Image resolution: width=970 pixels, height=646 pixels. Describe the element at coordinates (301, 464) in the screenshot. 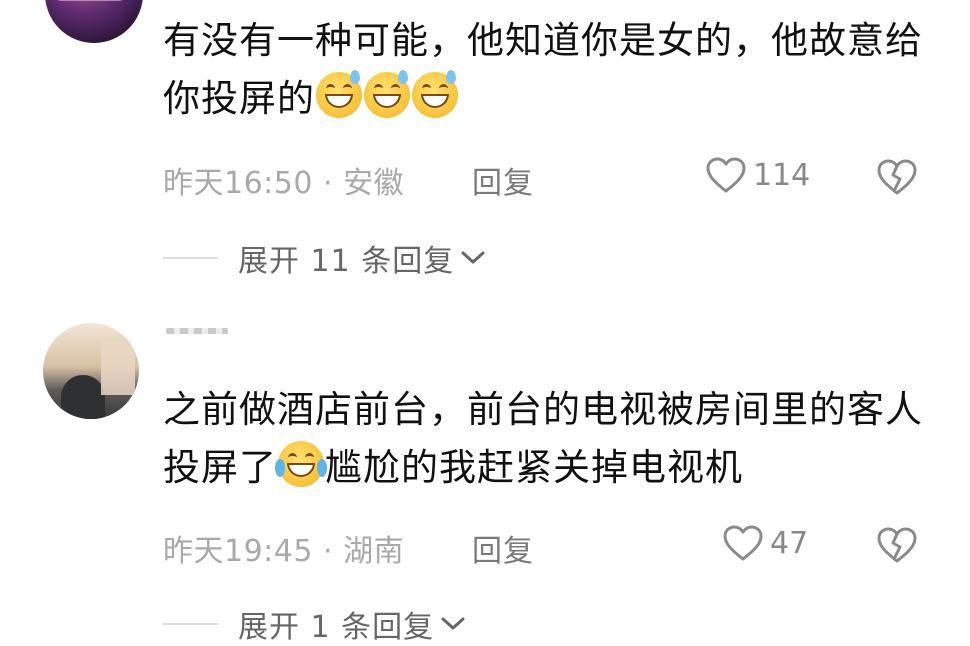

I see `tears-of-joy-emoji` at that location.